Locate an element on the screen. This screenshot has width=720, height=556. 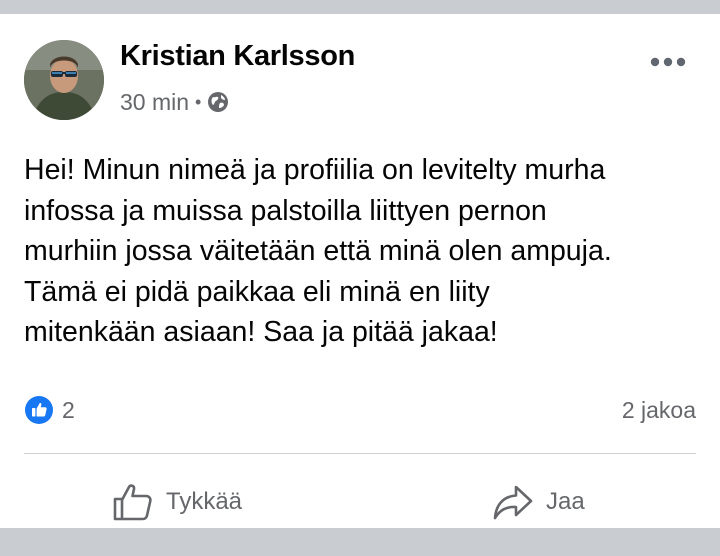
more-options-button is located at coordinates (668, 62).